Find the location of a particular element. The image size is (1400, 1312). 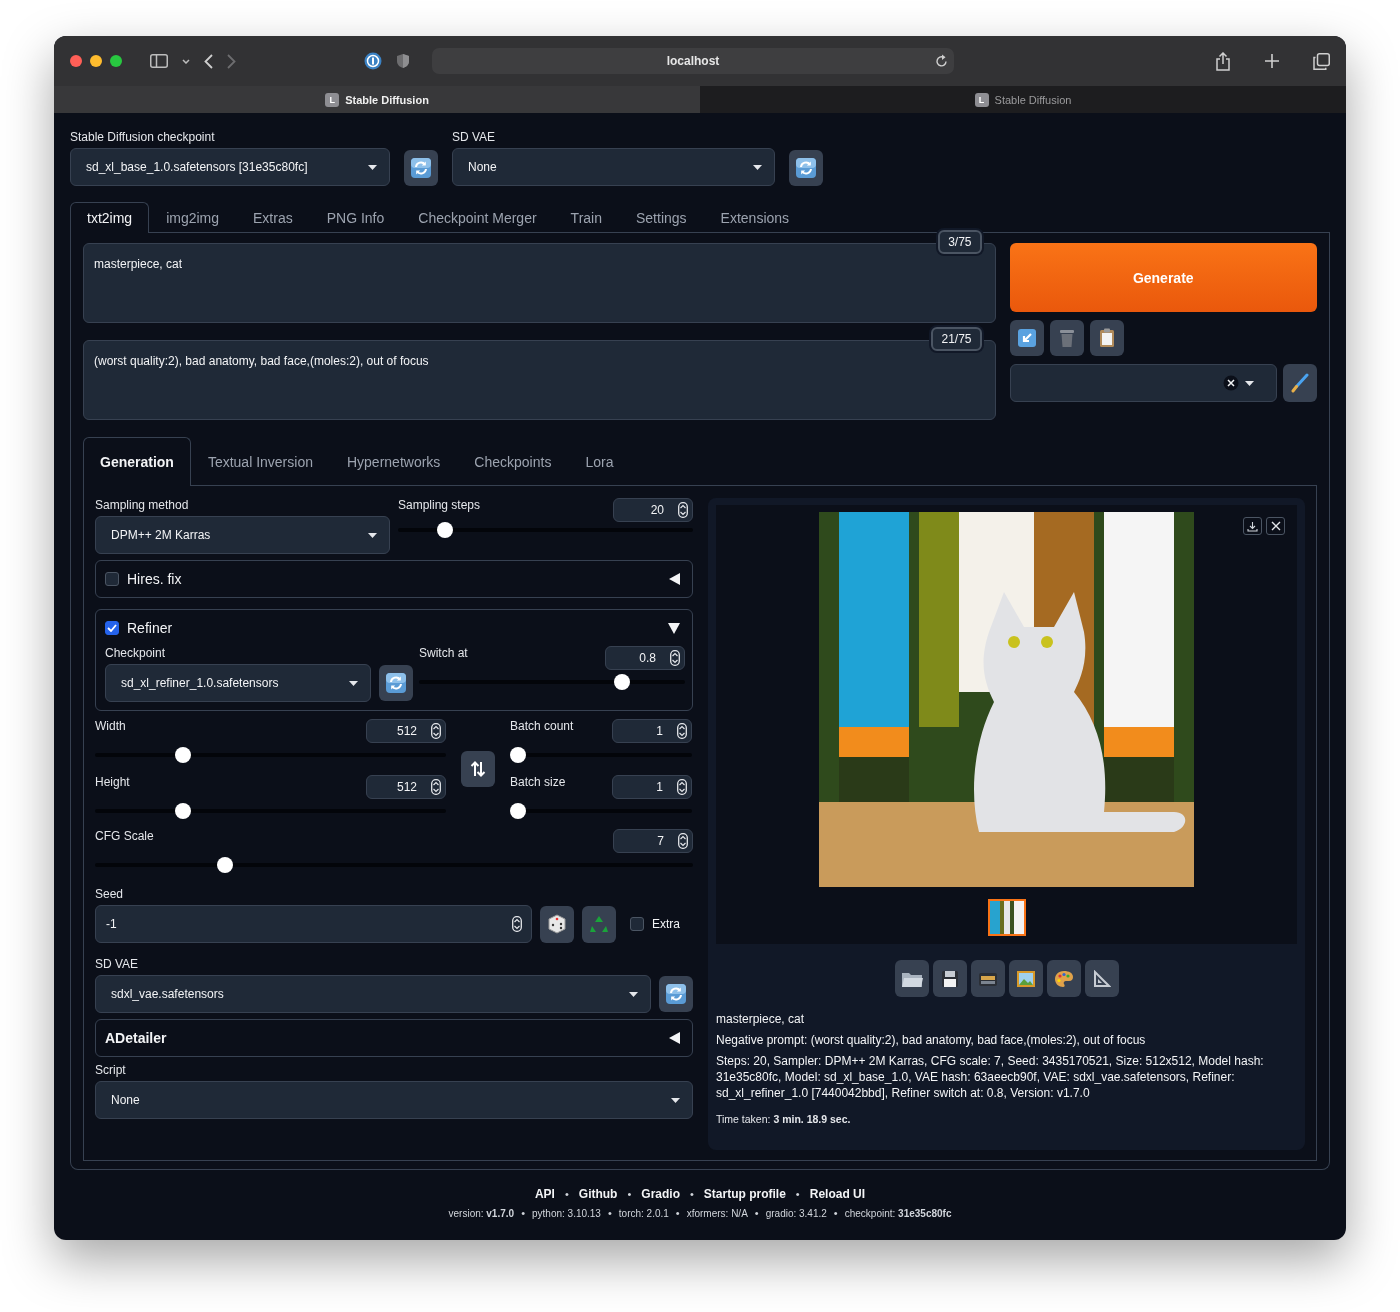

download-button is located at coordinates (1252, 526).